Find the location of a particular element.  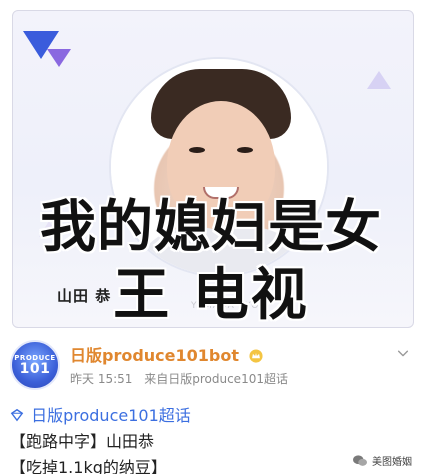

crown-icon is located at coordinates (256, 356).